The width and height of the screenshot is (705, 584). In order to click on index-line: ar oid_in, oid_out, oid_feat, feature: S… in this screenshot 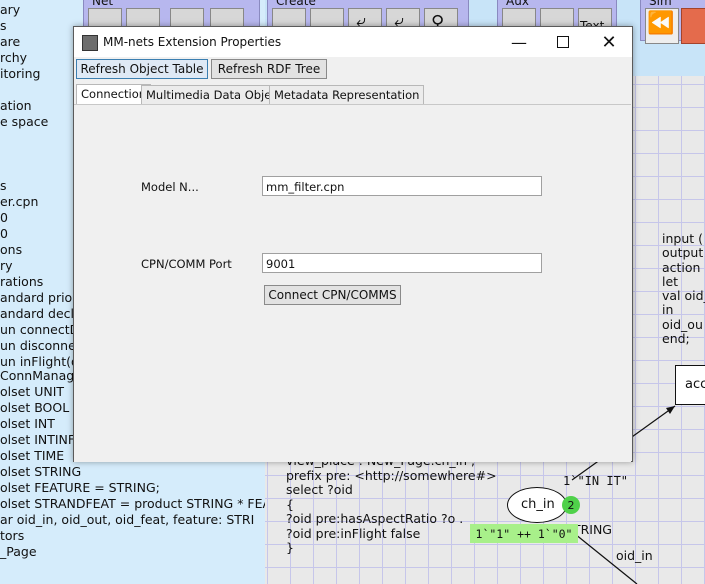, I will do `click(127, 520)`.